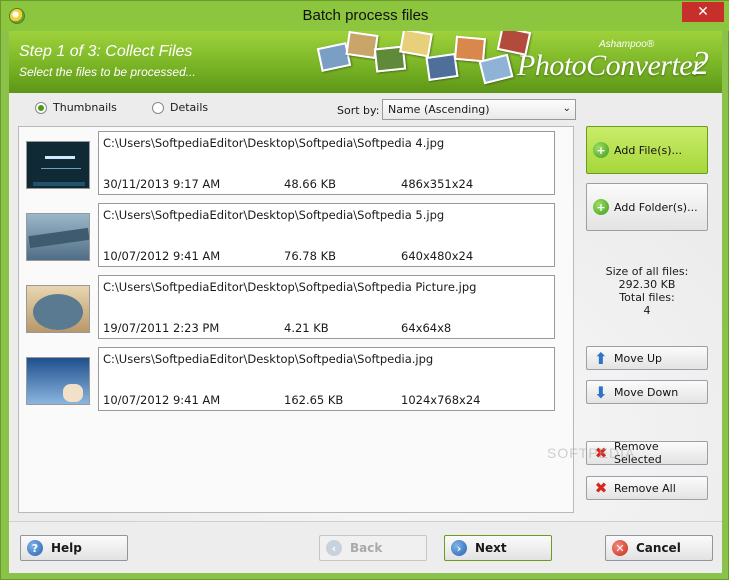 The image size is (729, 580). Describe the element at coordinates (700, 63) in the screenshot. I see `brand-version: 2` at that location.